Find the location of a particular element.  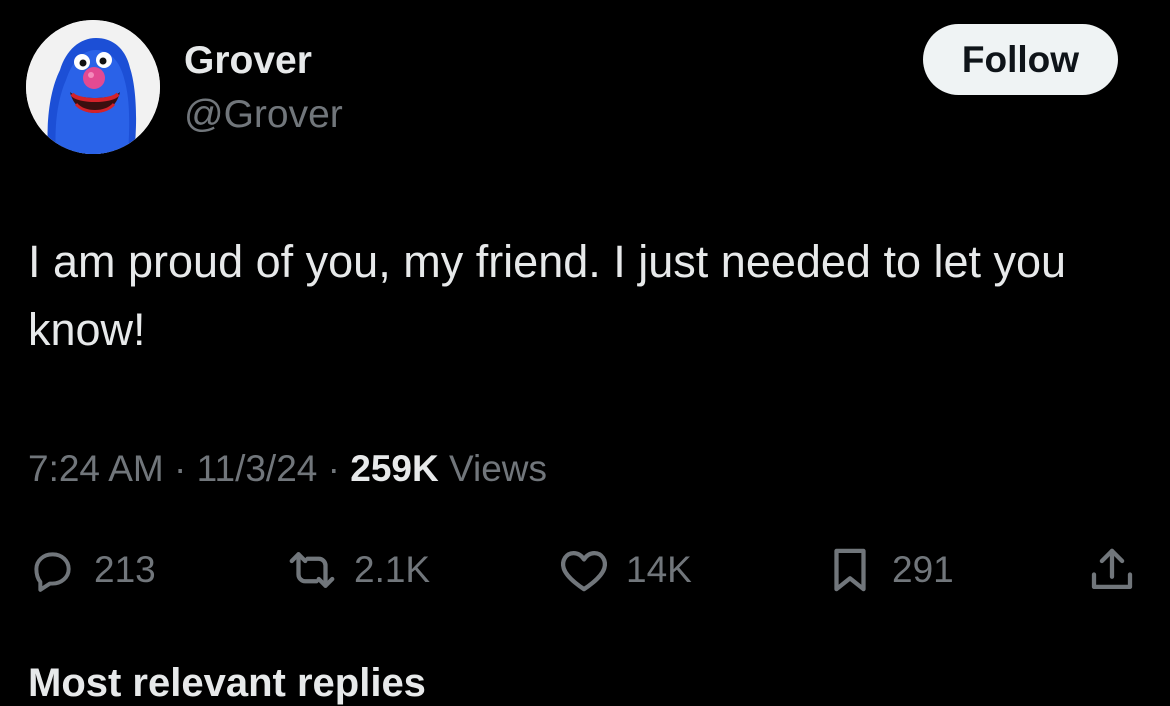

repost-button: 2.1K is located at coordinates (356, 570).